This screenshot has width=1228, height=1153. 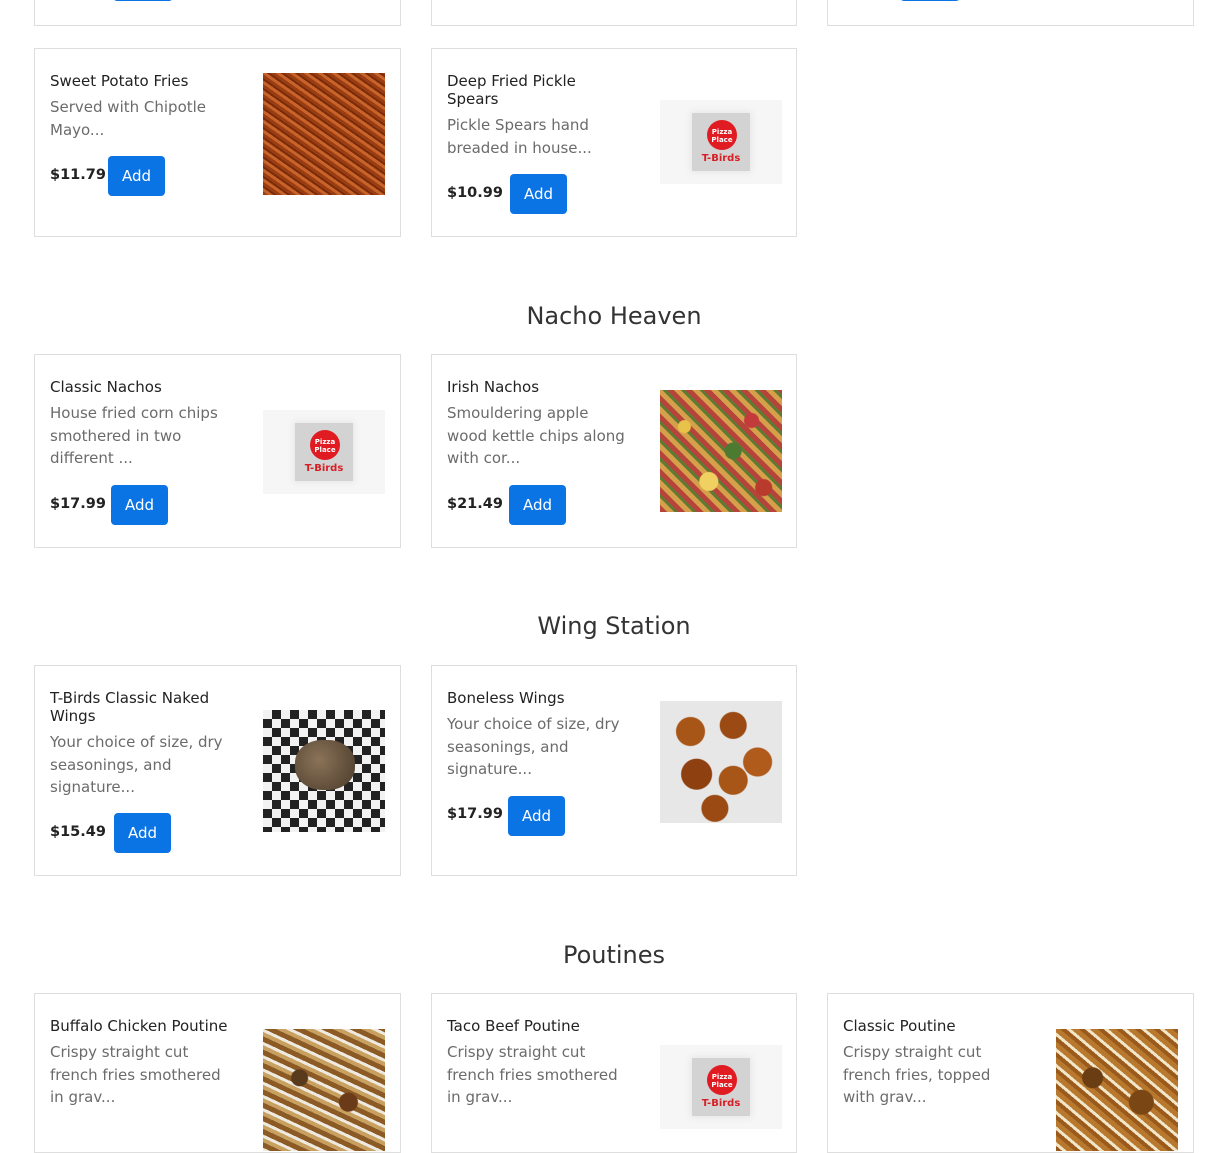 I want to click on section-title-wing-station: Wing Station, so click(x=614, y=626).